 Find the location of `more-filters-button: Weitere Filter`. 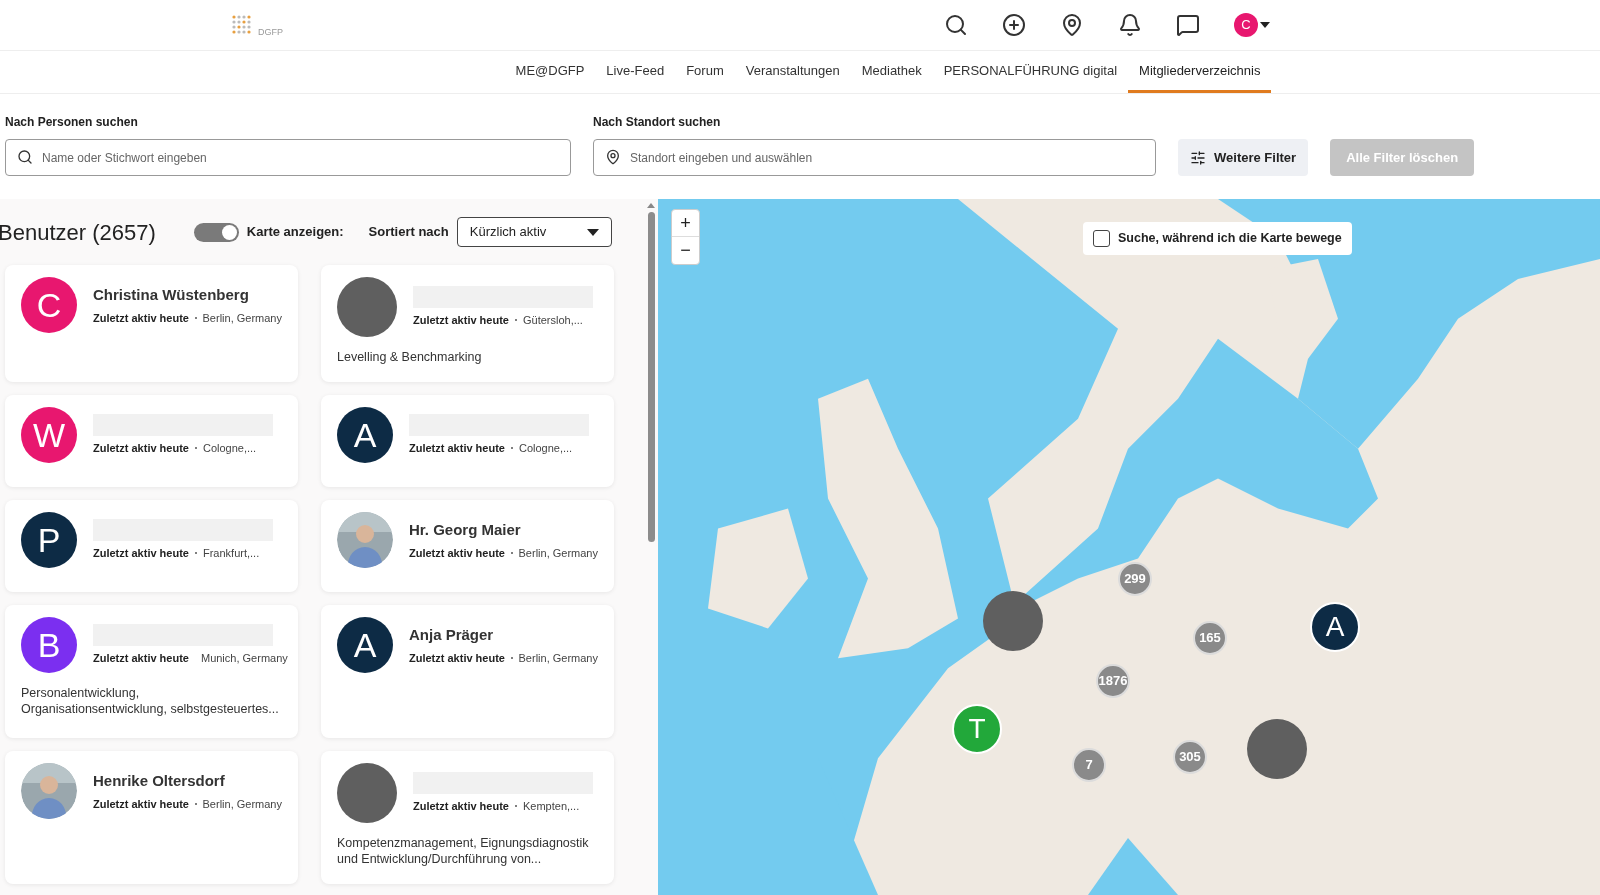

more-filters-button: Weitere Filter is located at coordinates (1243, 157).